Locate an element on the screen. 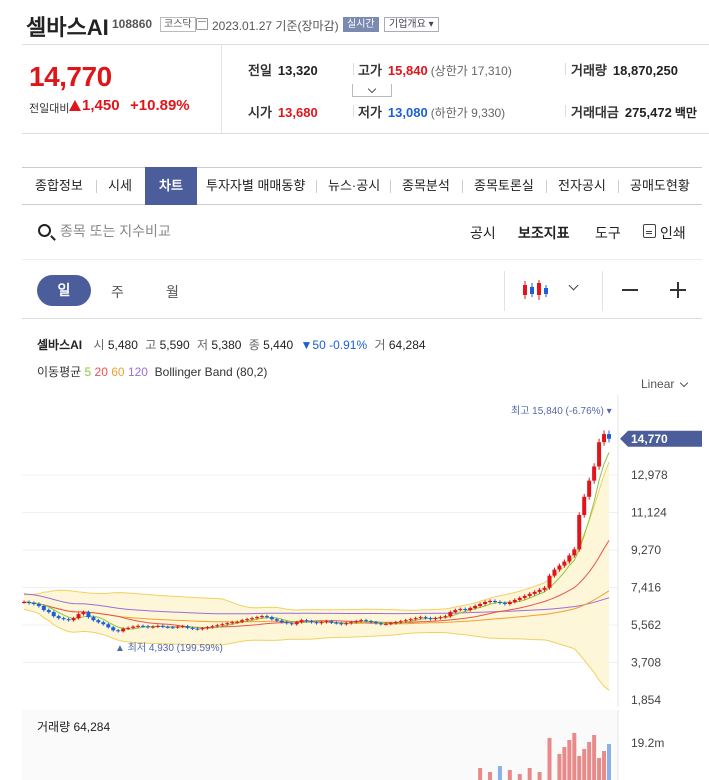  tab-investor: 투자자별 매매동향 is located at coordinates (255, 186).